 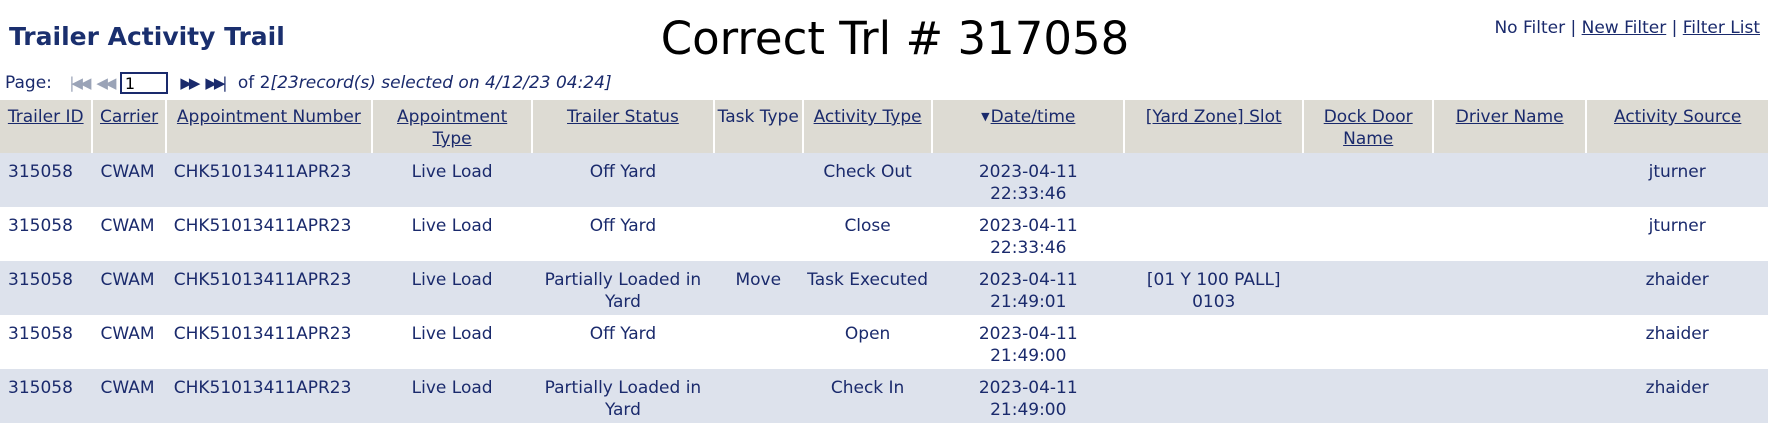 What do you see at coordinates (105, 83) in the screenshot?
I see `previous-page-icon: ◀◀` at bounding box center [105, 83].